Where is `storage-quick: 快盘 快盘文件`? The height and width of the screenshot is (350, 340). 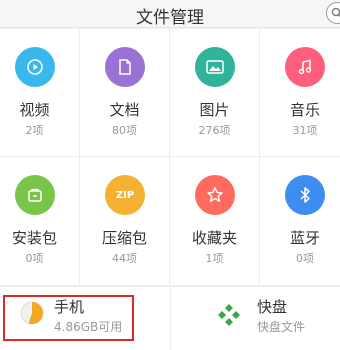 storage-quick: 快盘 快盘文件 is located at coordinates (255, 318).